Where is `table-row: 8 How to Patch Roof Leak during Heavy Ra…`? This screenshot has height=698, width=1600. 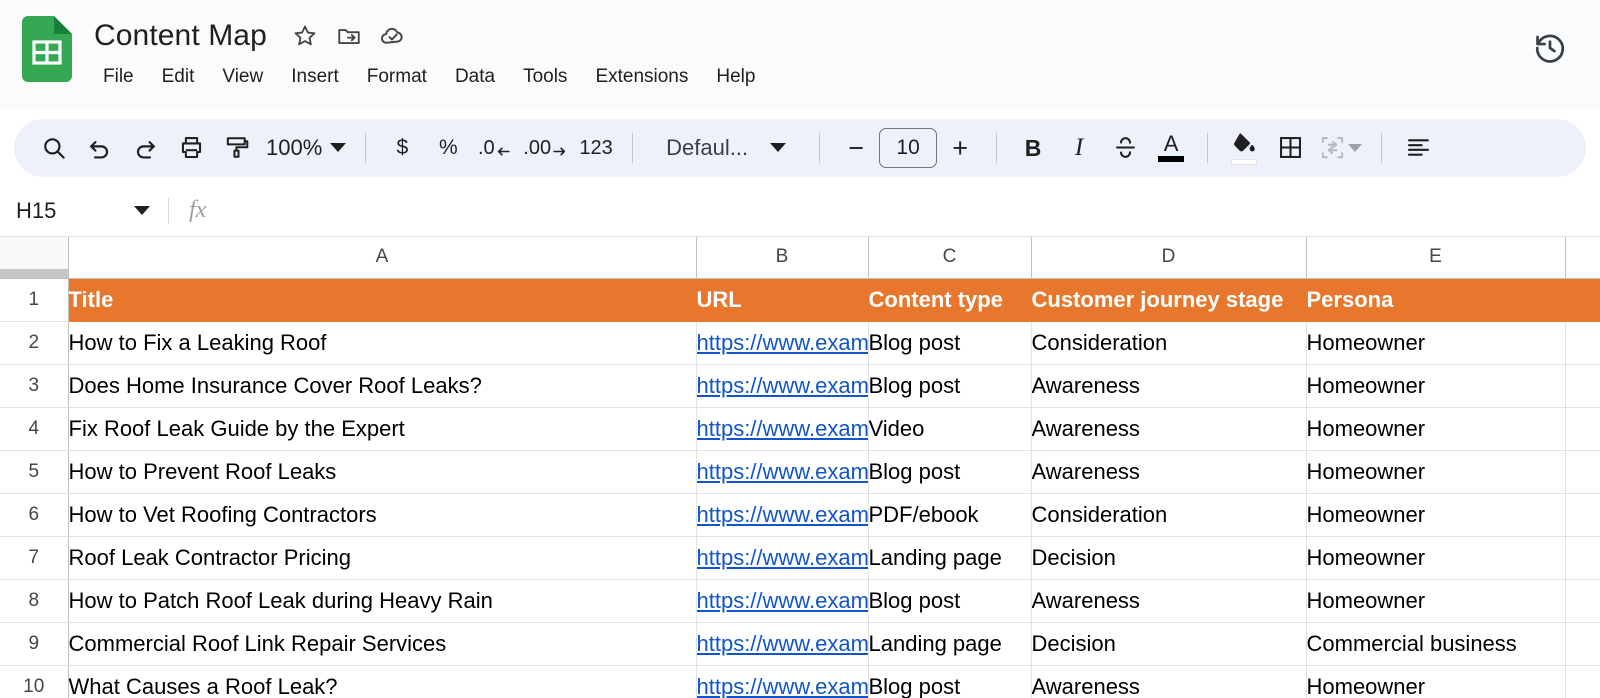 table-row: 8 How to Patch Roof Leak during Heavy Ra… is located at coordinates (800, 601).